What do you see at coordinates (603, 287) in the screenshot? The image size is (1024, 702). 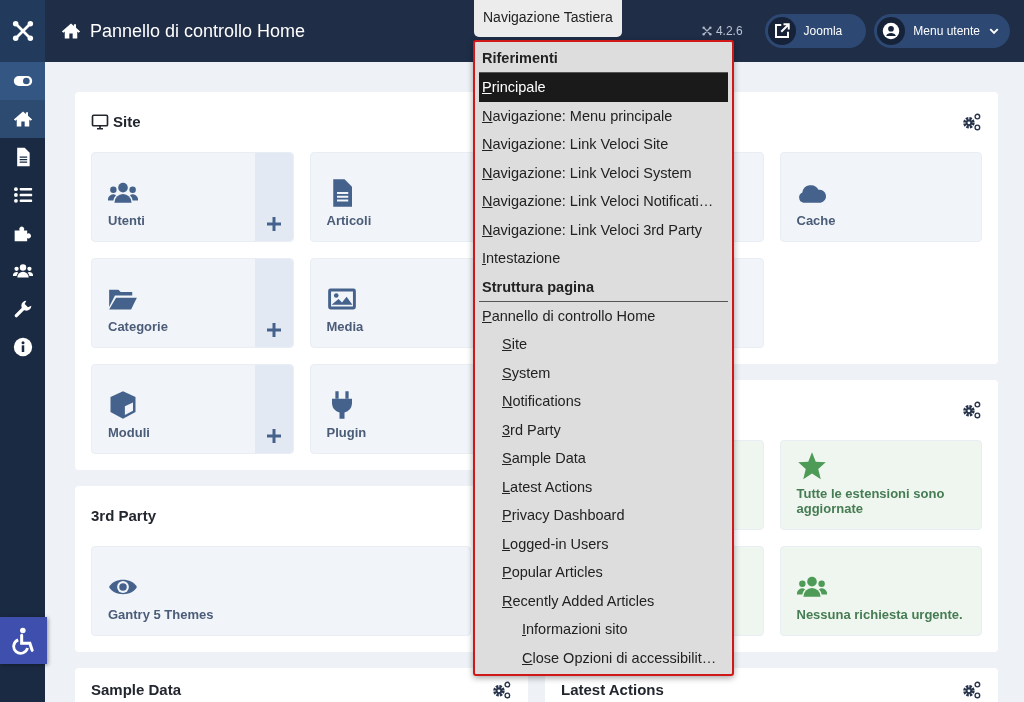 I see `section-heading: Struttura pagina` at bounding box center [603, 287].